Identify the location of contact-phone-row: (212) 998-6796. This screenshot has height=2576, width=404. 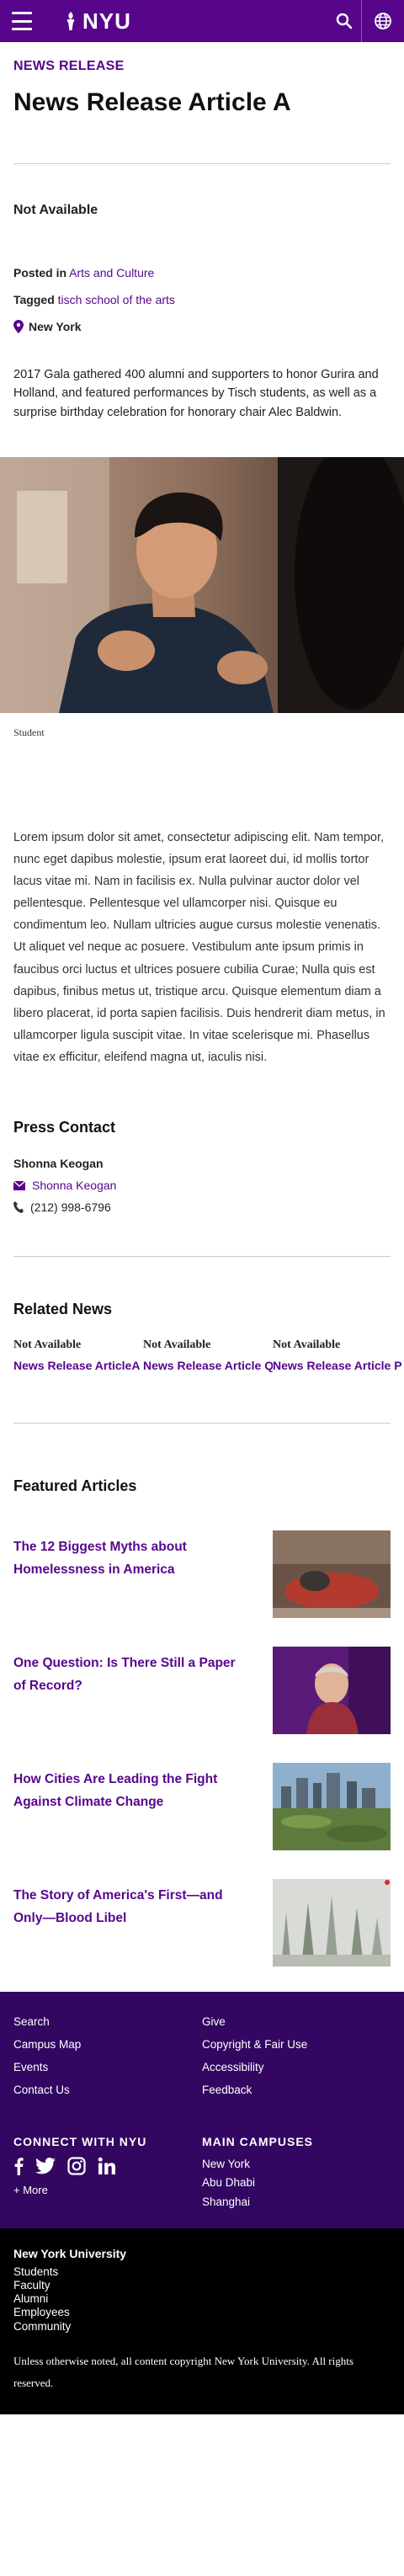
(202, 1207).